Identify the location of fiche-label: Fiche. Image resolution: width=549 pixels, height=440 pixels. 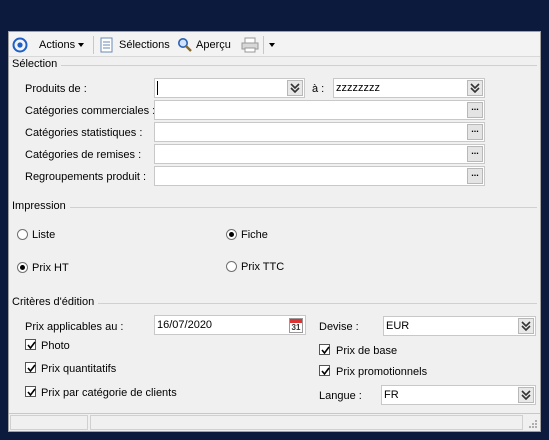
(254, 235).